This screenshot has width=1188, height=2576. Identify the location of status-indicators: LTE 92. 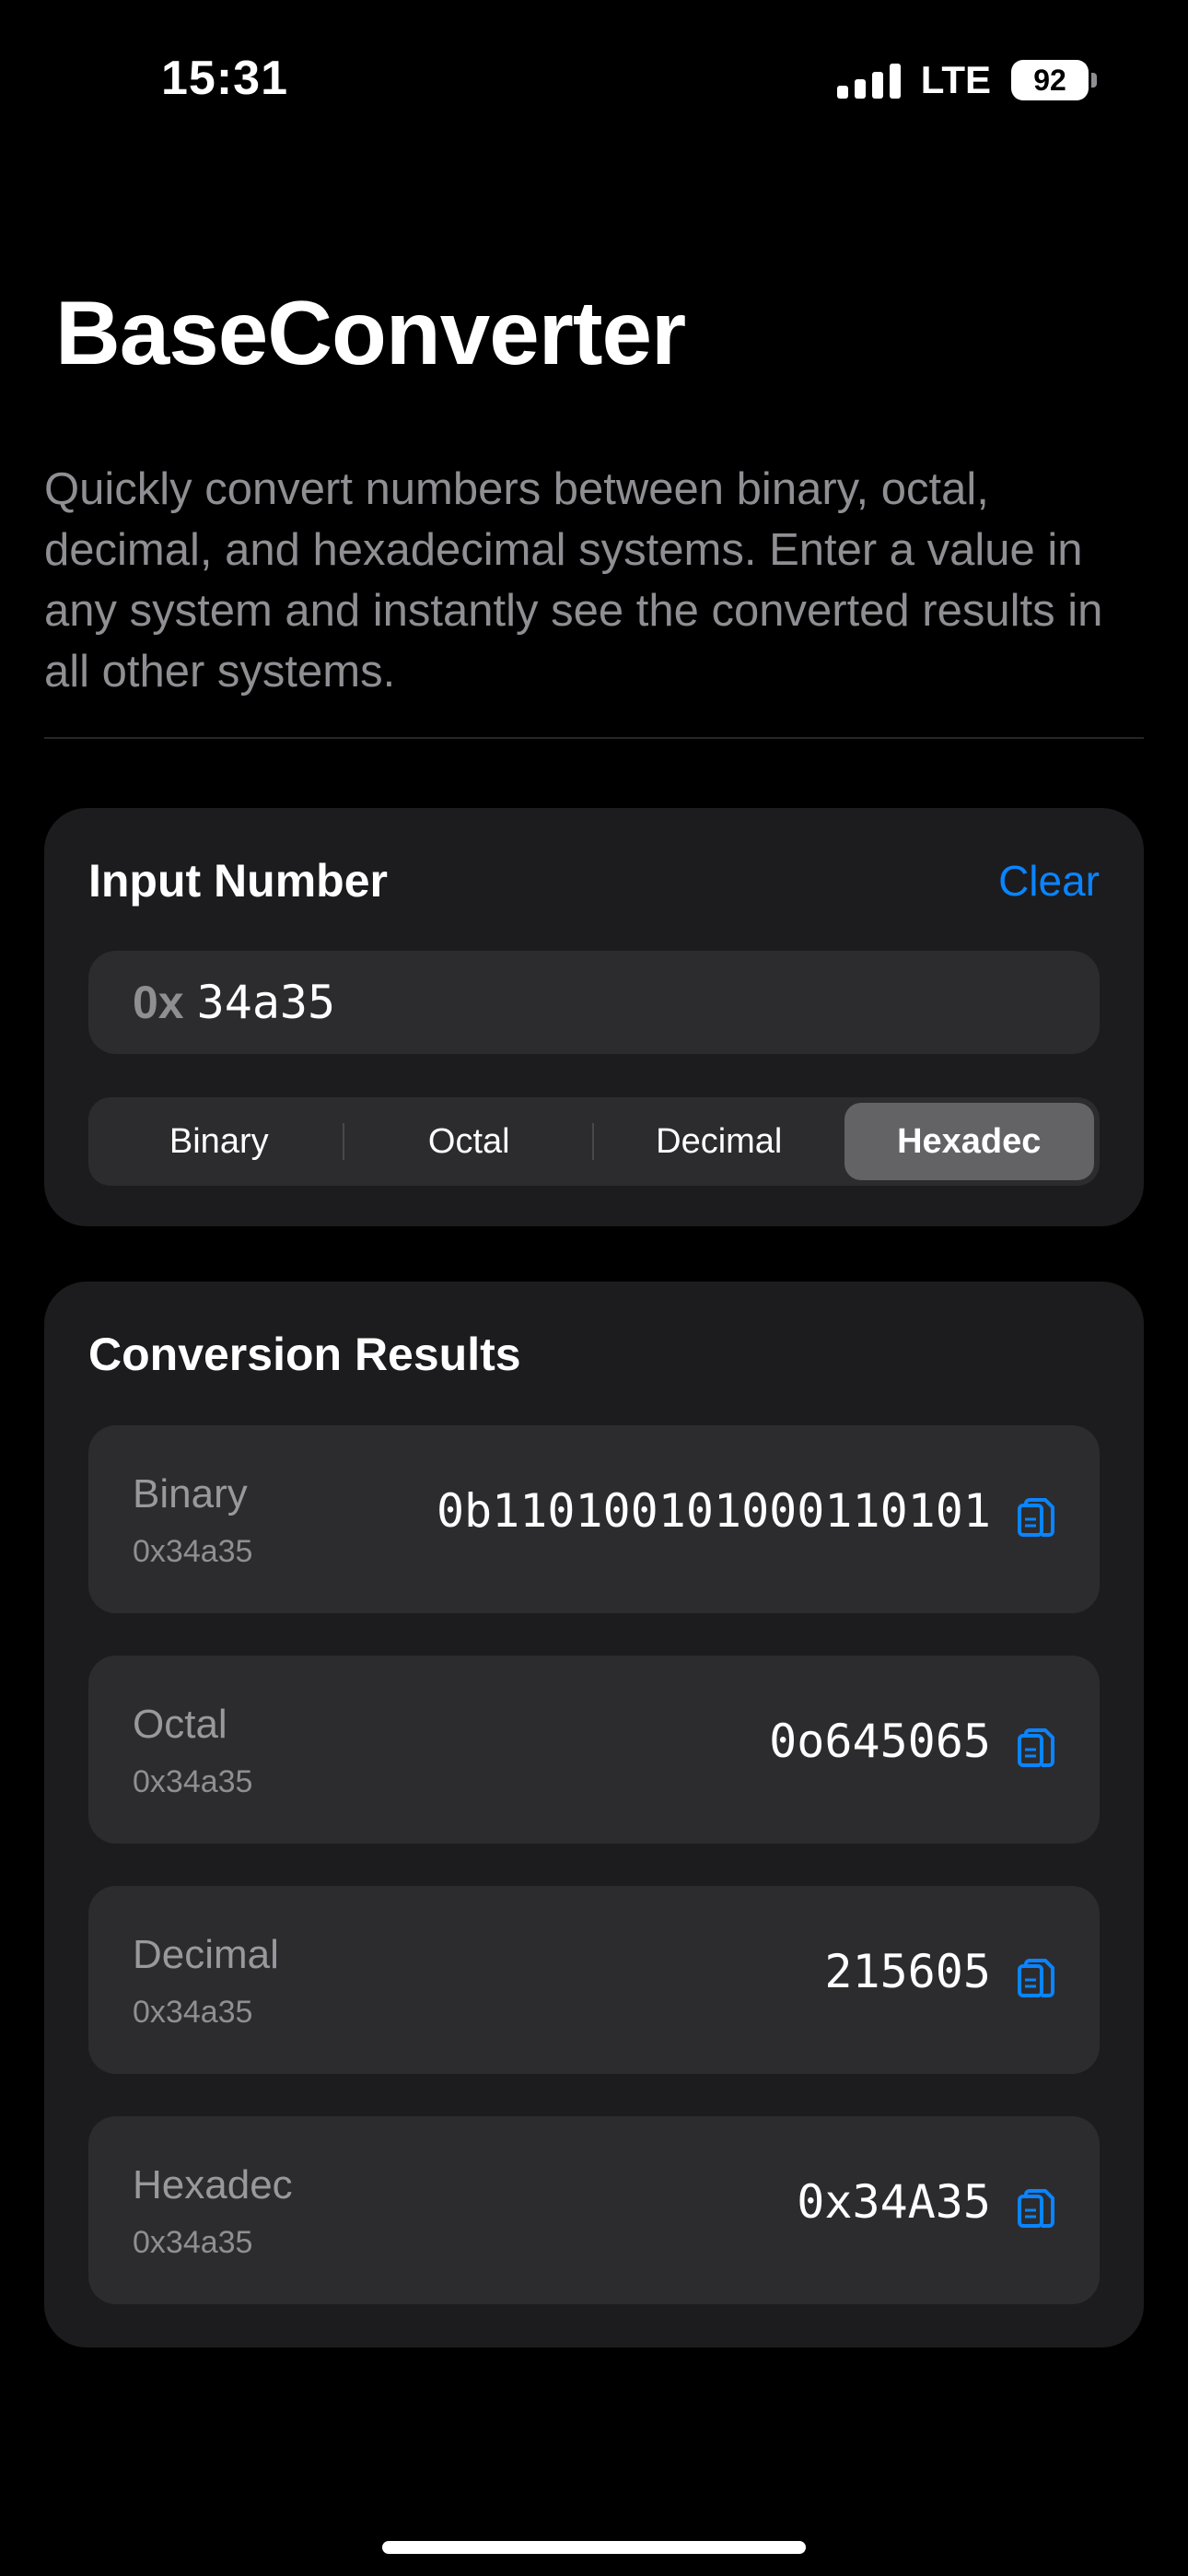
(967, 80).